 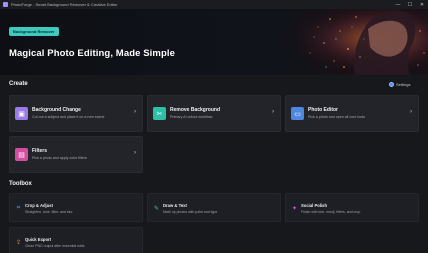 What do you see at coordinates (18, 208) in the screenshot?
I see `crop-icon: ⌗` at bounding box center [18, 208].